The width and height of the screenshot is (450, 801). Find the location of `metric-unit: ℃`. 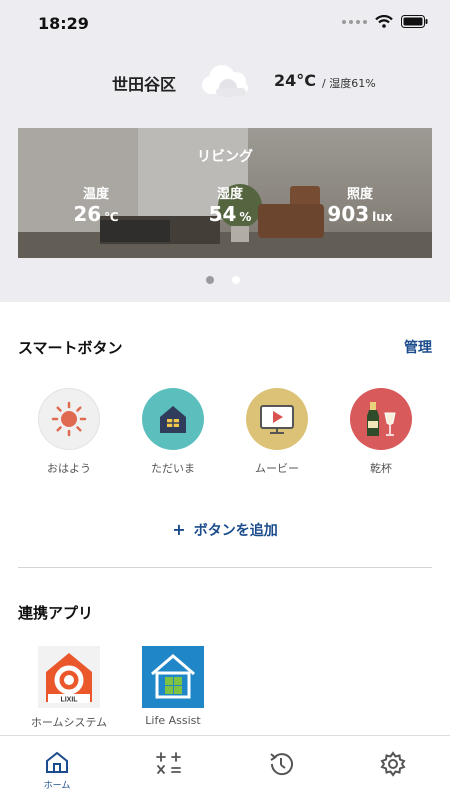

metric-unit: ℃ is located at coordinates (111, 217).